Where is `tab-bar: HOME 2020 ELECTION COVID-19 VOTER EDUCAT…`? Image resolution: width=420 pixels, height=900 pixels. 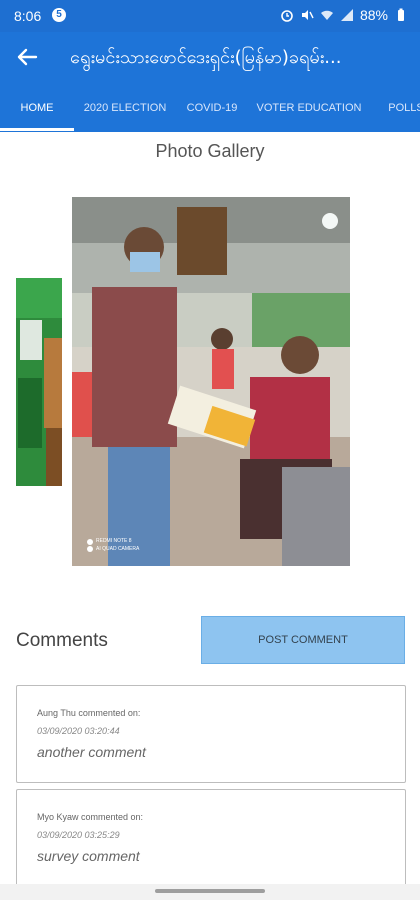
tab-bar: HOME 2020 ELECTION COVID-19 VOTER EDUCAT… is located at coordinates (210, 107).